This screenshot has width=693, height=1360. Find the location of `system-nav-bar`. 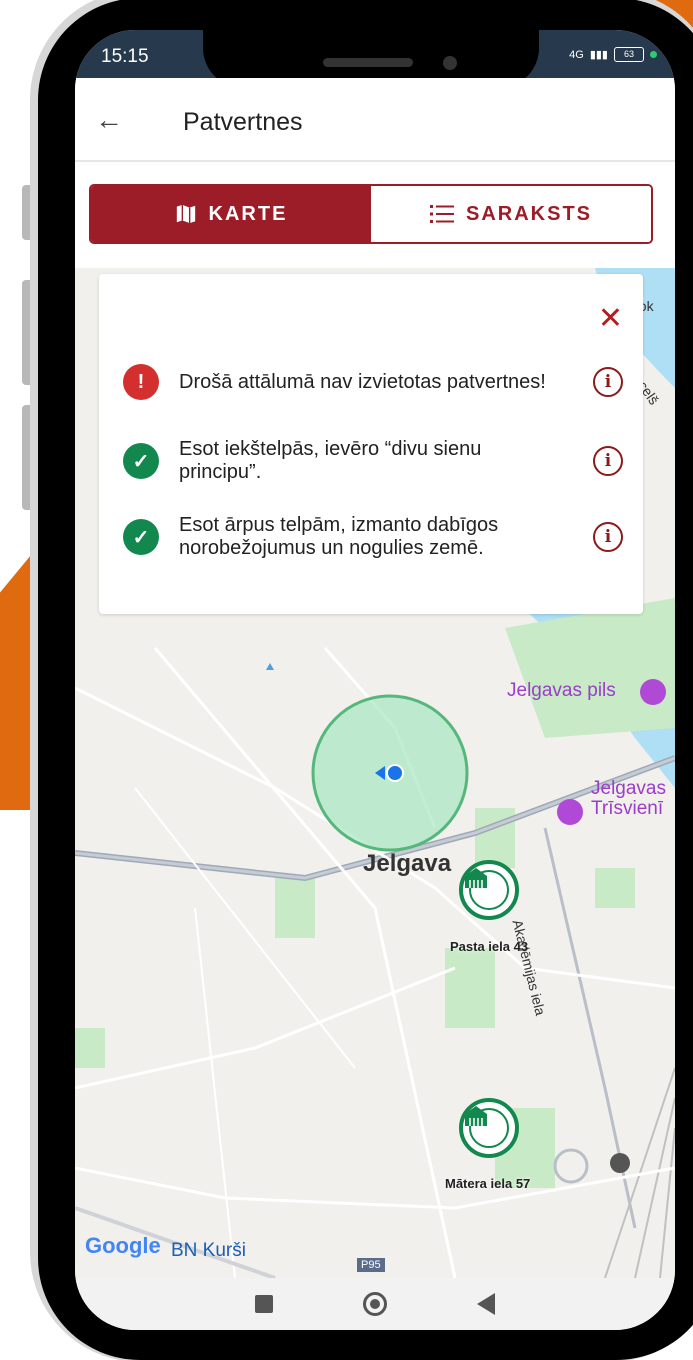

system-nav-bar is located at coordinates (375, 1304).